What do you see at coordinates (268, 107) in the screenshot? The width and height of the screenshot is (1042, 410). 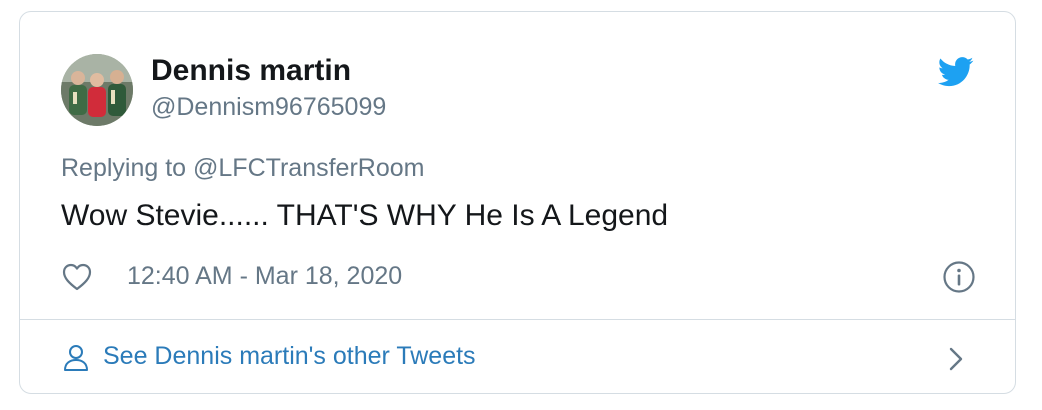 I see `user-handle: @Dennism96765099` at bounding box center [268, 107].